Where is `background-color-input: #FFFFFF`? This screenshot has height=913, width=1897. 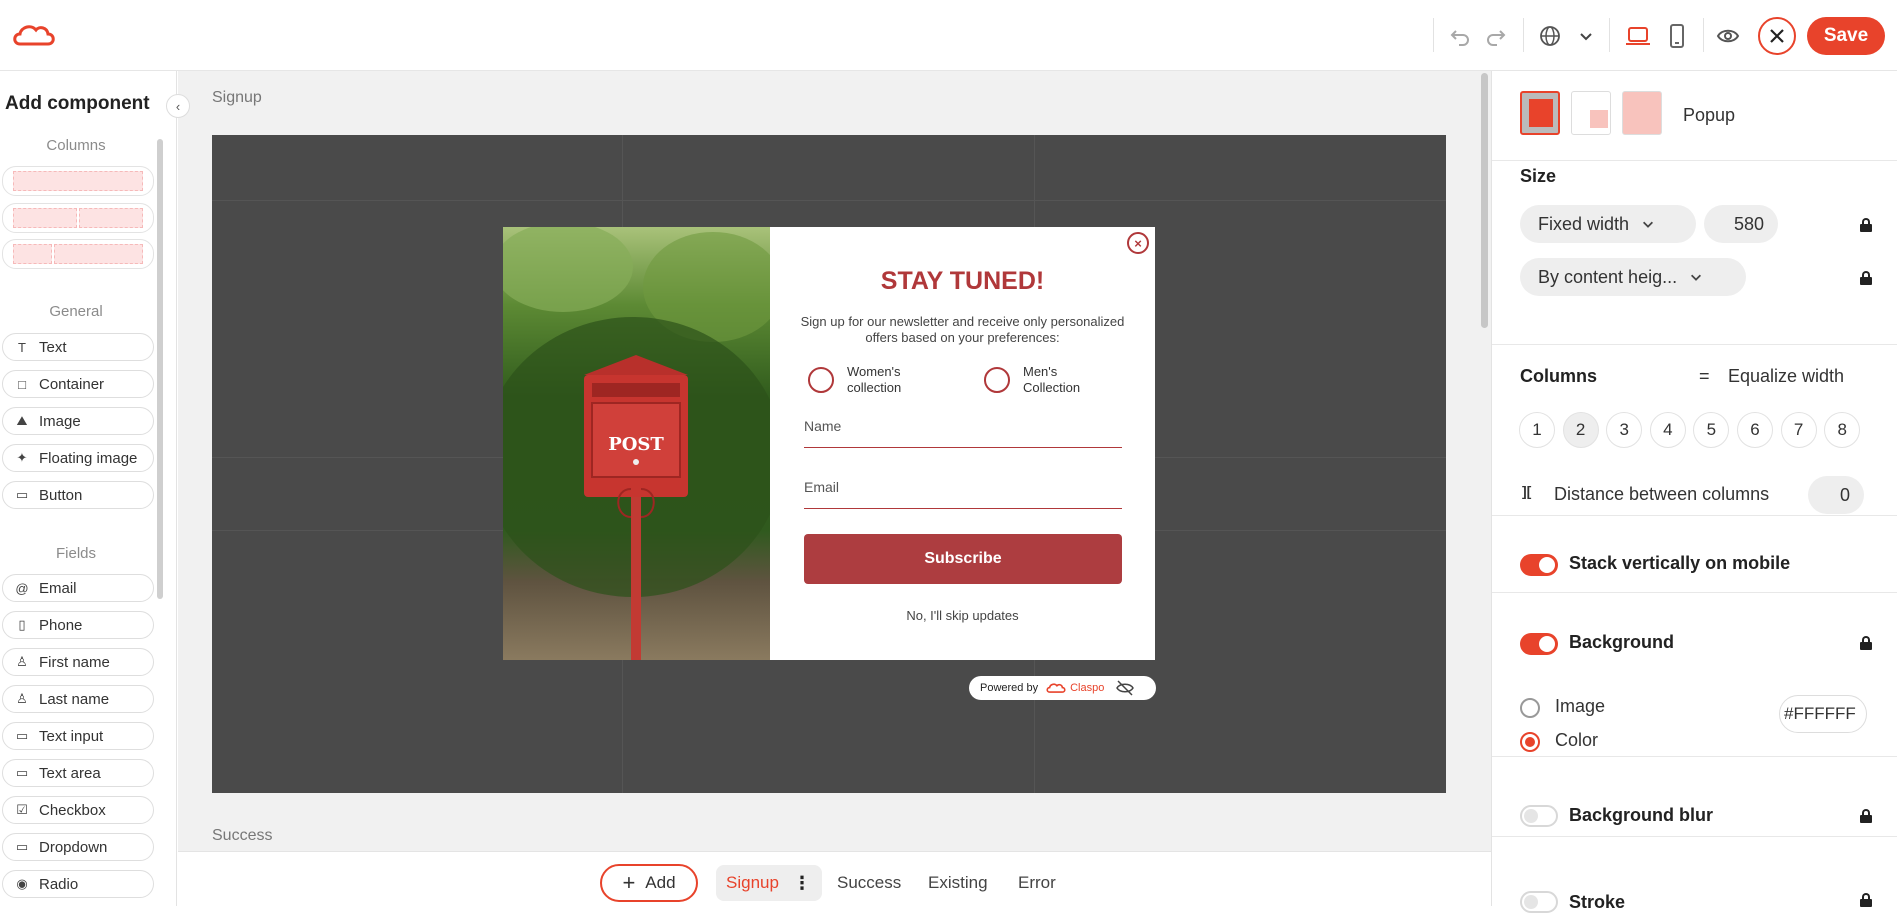 background-color-input: #FFFFFF is located at coordinates (1823, 714).